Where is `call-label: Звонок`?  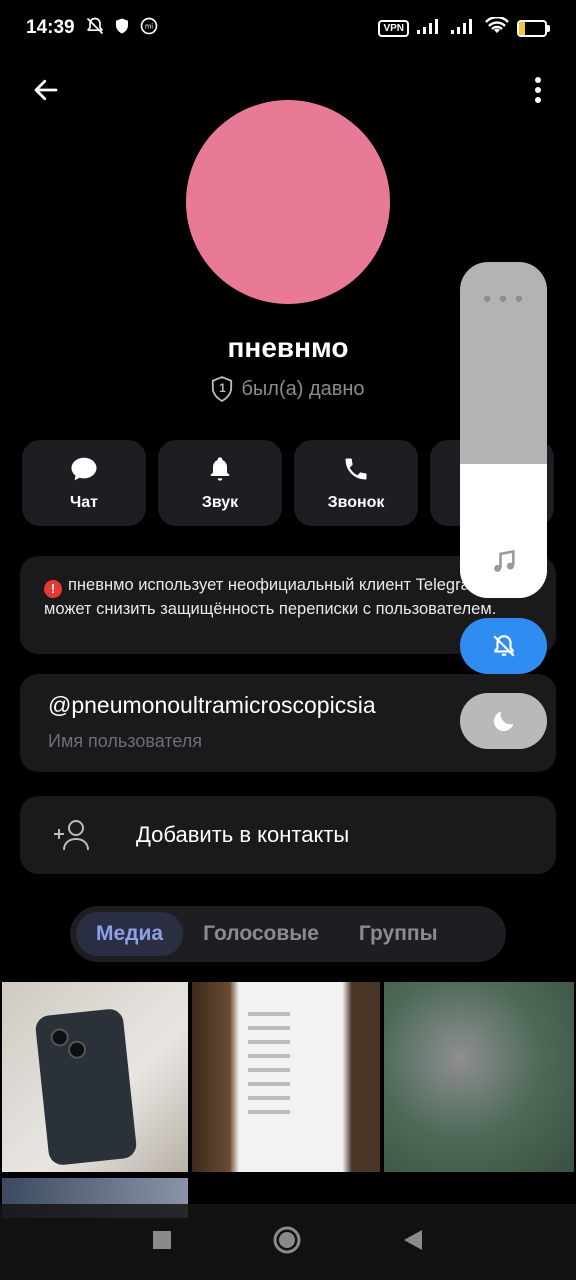 call-label: Звонок is located at coordinates (356, 502).